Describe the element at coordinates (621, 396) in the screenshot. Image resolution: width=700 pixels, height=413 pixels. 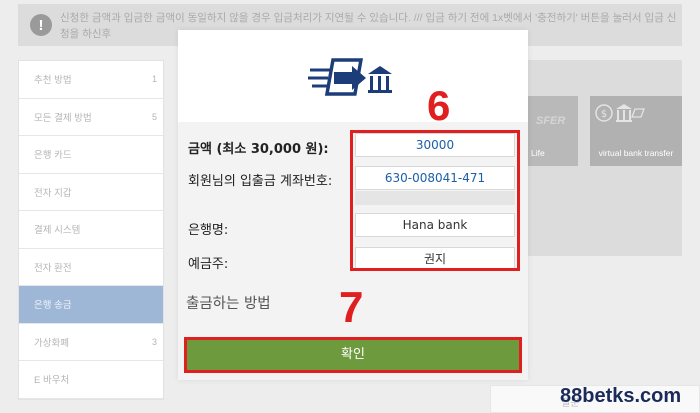
I see `watermark: 88betks.com` at that location.